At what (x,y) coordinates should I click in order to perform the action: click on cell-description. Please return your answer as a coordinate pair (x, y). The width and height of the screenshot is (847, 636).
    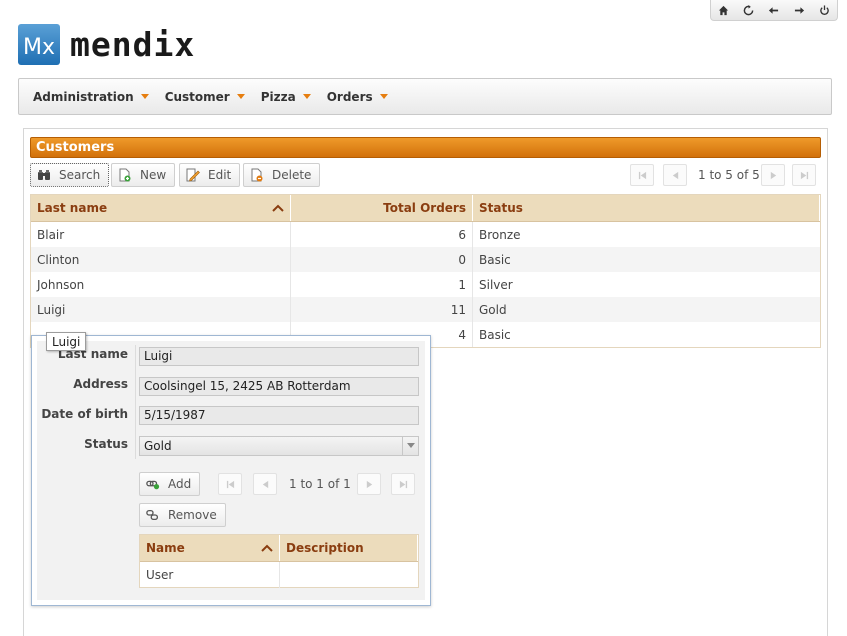
    Looking at the image, I should click on (349, 575).